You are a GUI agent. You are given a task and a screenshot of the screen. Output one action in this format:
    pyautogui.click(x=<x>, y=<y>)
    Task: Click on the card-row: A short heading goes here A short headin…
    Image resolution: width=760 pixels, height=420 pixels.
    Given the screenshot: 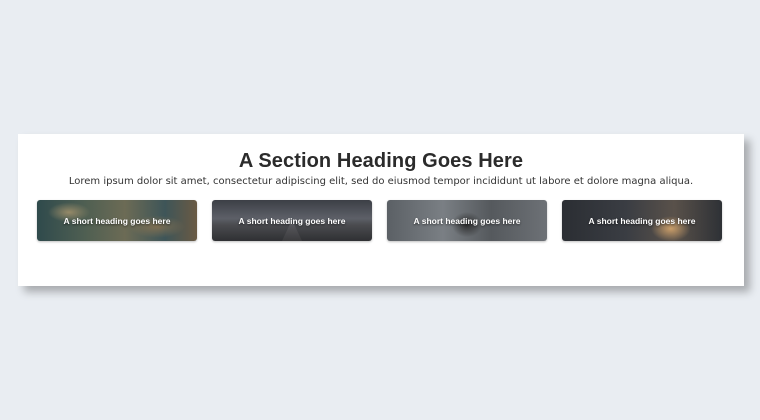 What is the action you would take?
    pyautogui.click(x=380, y=220)
    